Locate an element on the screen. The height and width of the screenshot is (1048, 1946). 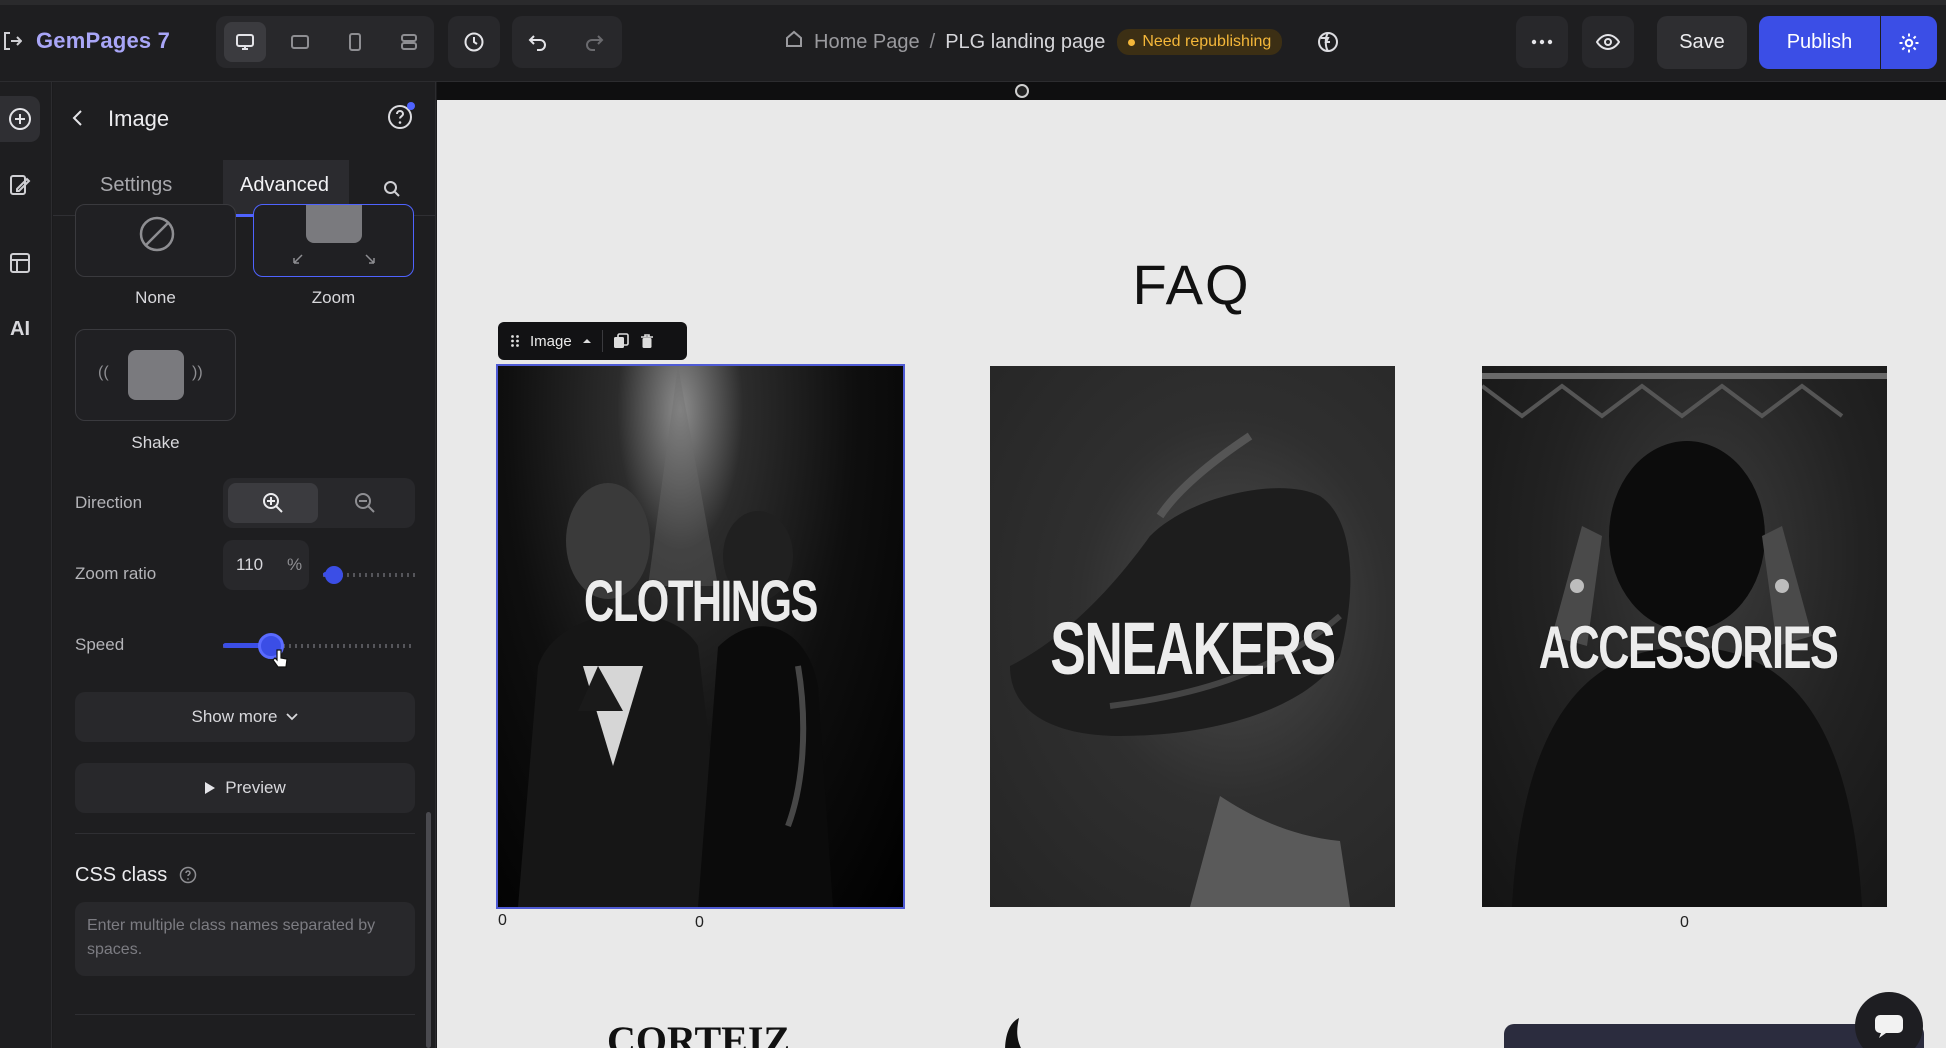
preview-button: Preview is located at coordinates (245, 788).